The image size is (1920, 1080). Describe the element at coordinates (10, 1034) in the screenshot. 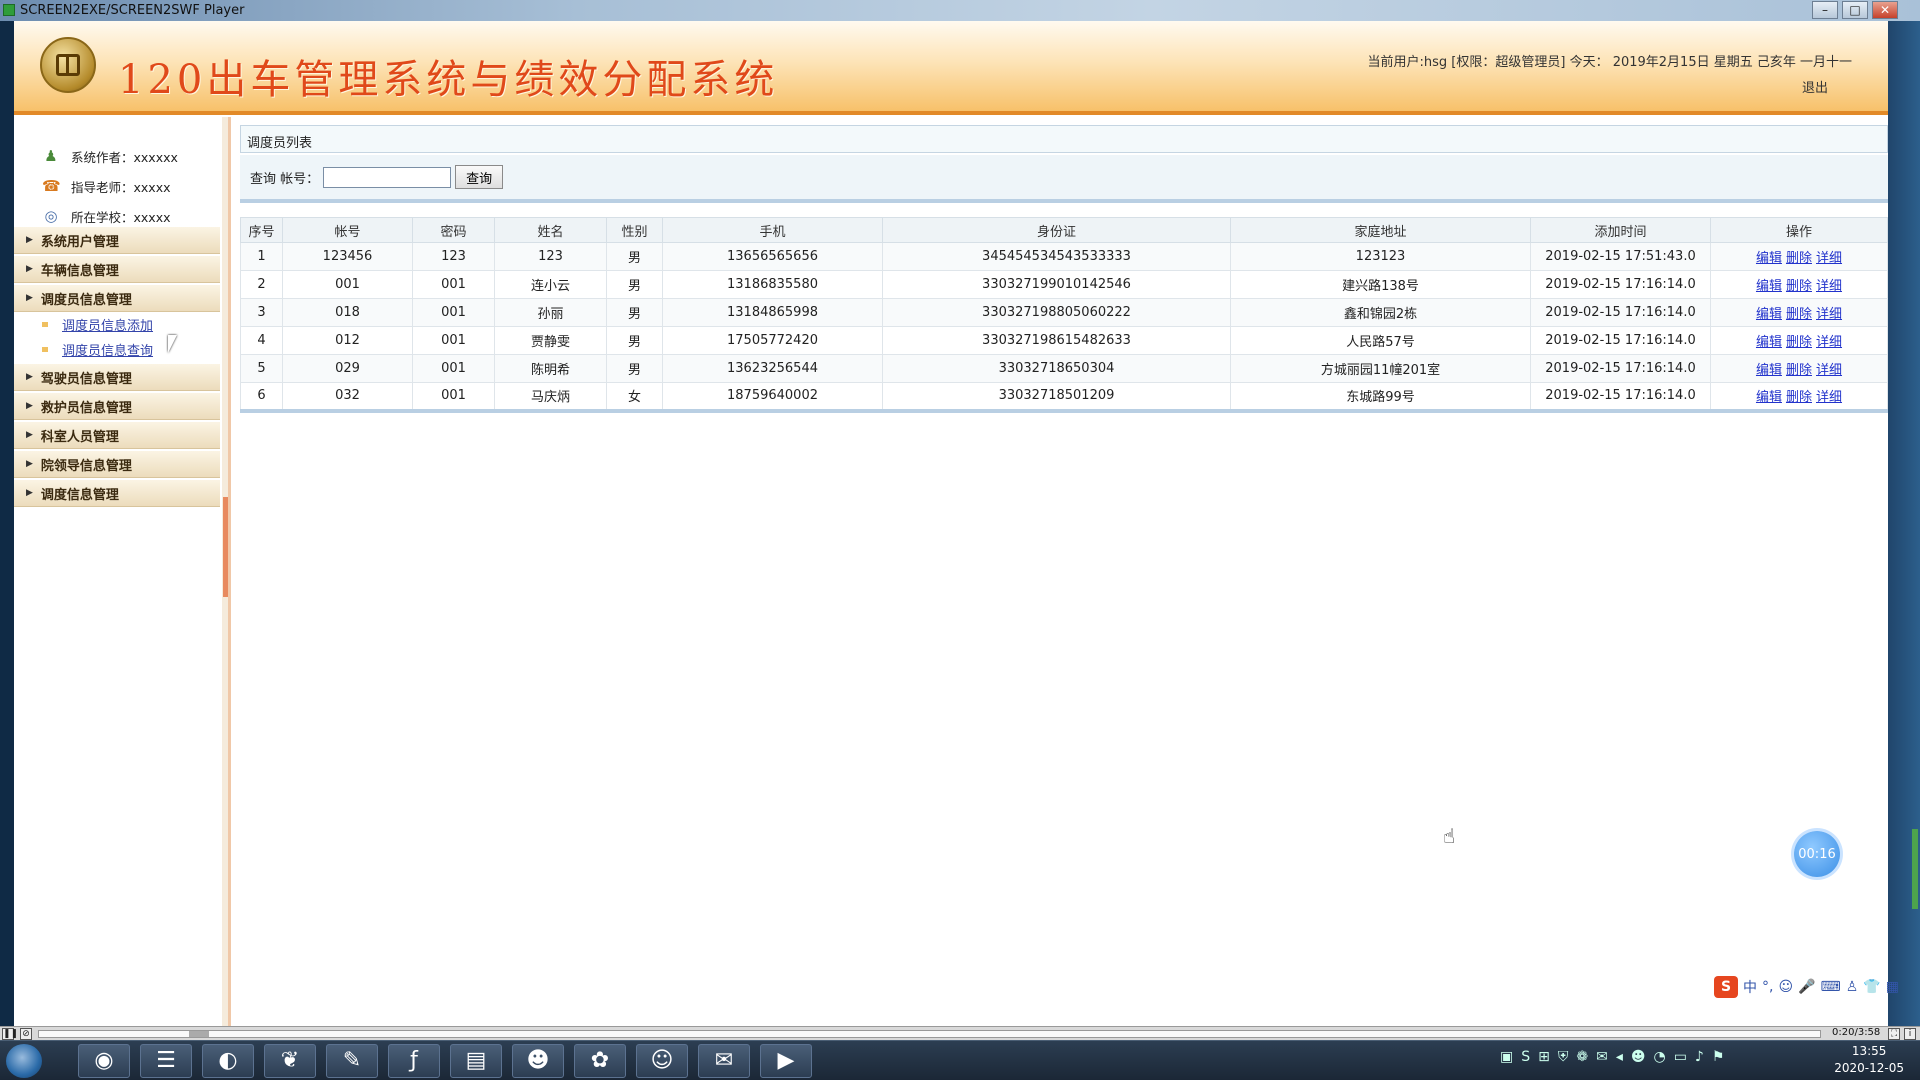

I see `pause-icon: ❚❚` at that location.